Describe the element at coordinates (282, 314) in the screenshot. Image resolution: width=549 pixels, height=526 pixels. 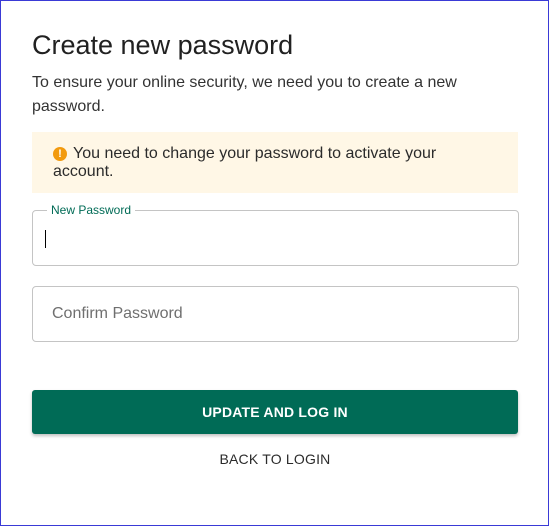
I see `confirm-password-input` at that location.